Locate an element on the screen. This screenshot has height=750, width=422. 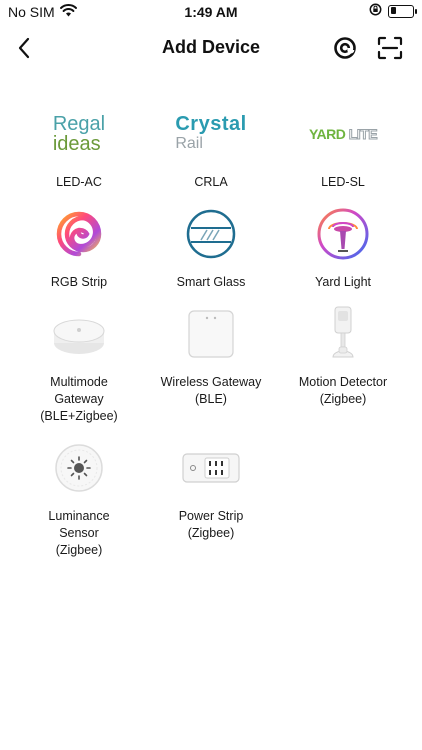
status-time: 1:49 AM is located at coordinates (211, 12).